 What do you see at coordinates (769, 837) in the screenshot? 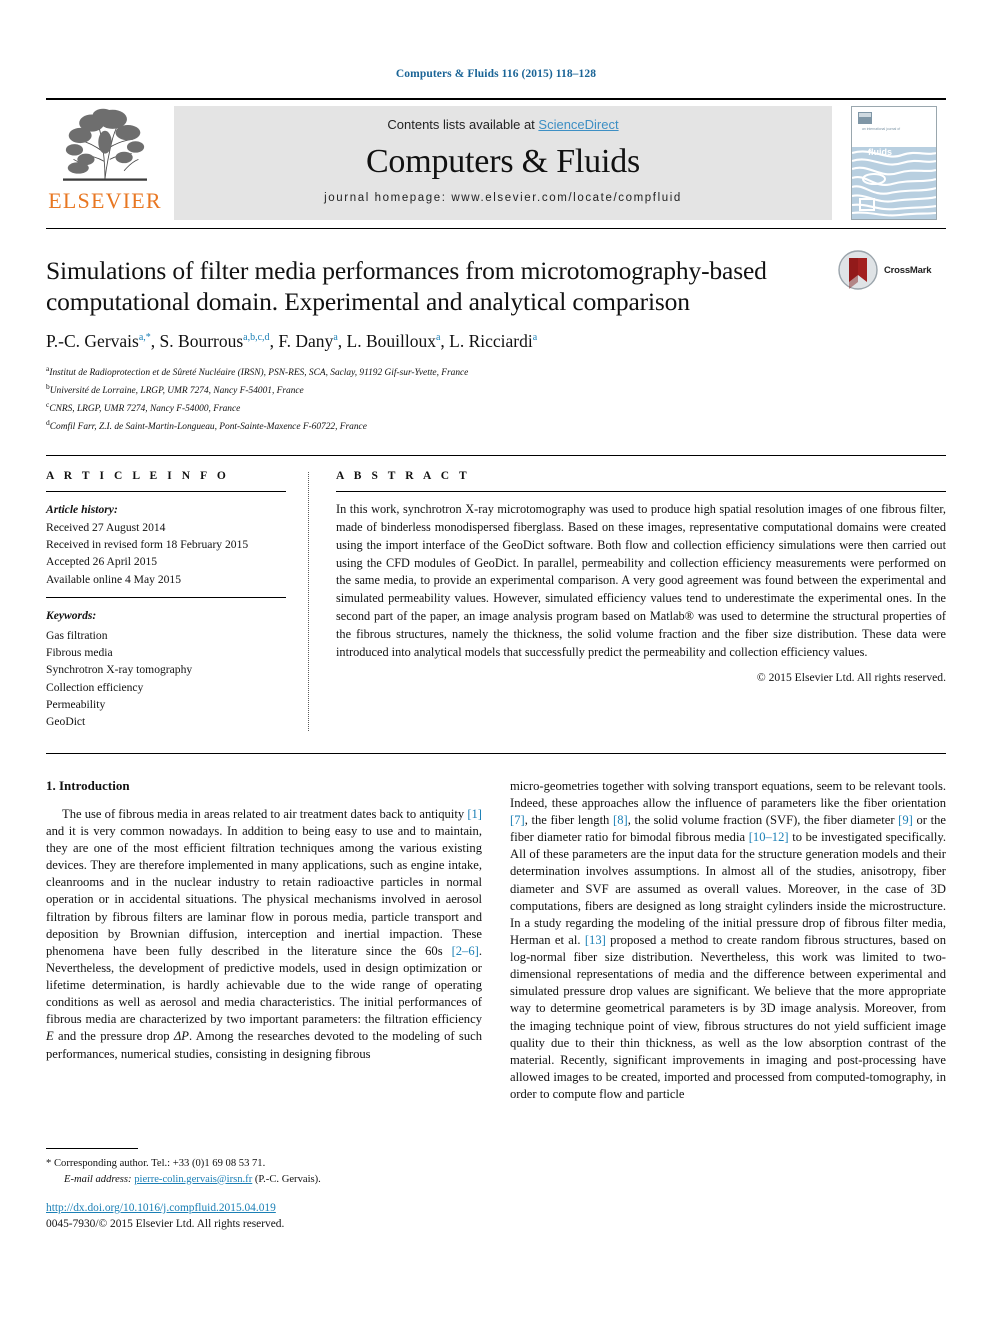
I see `citation-ref: [10–12]` at bounding box center [769, 837].